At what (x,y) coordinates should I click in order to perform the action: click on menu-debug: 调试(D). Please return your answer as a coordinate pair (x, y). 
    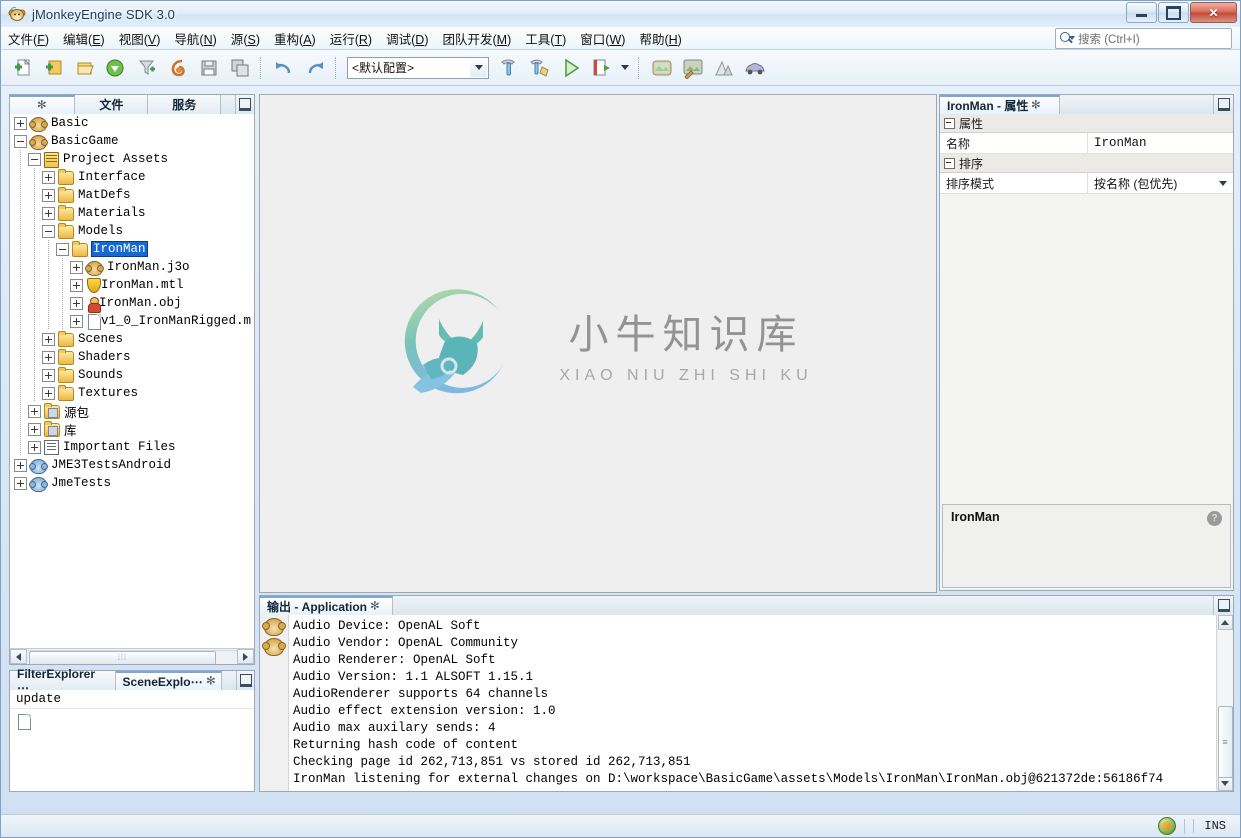
    Looking at the image, I should click on (407, 38).